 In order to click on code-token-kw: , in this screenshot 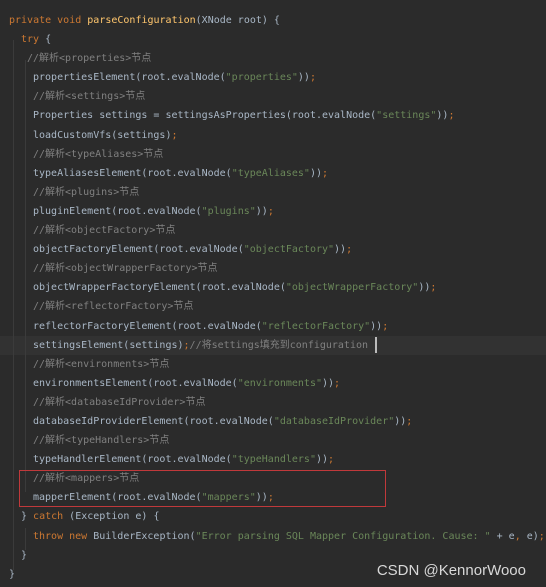, I will do `click(520, 536)`.